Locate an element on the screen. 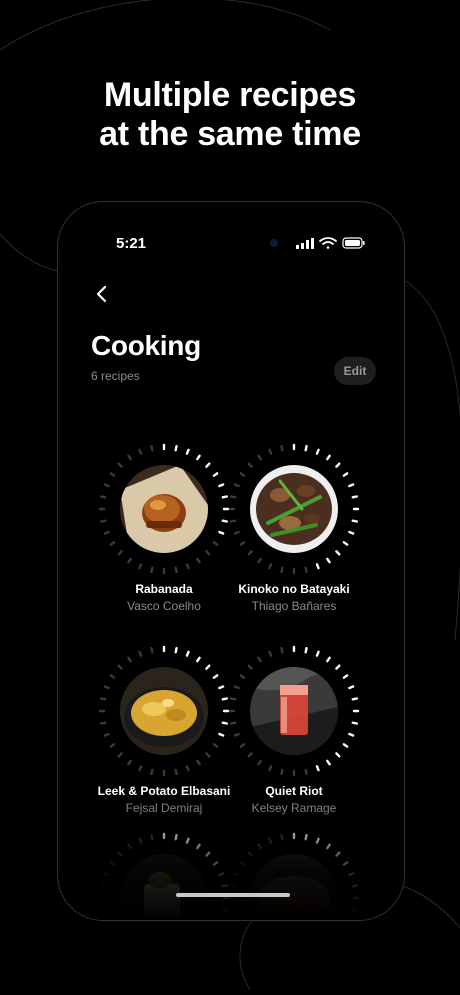 This screenshot has height=995, width=460. back-button is located at coordinates (102, 294).